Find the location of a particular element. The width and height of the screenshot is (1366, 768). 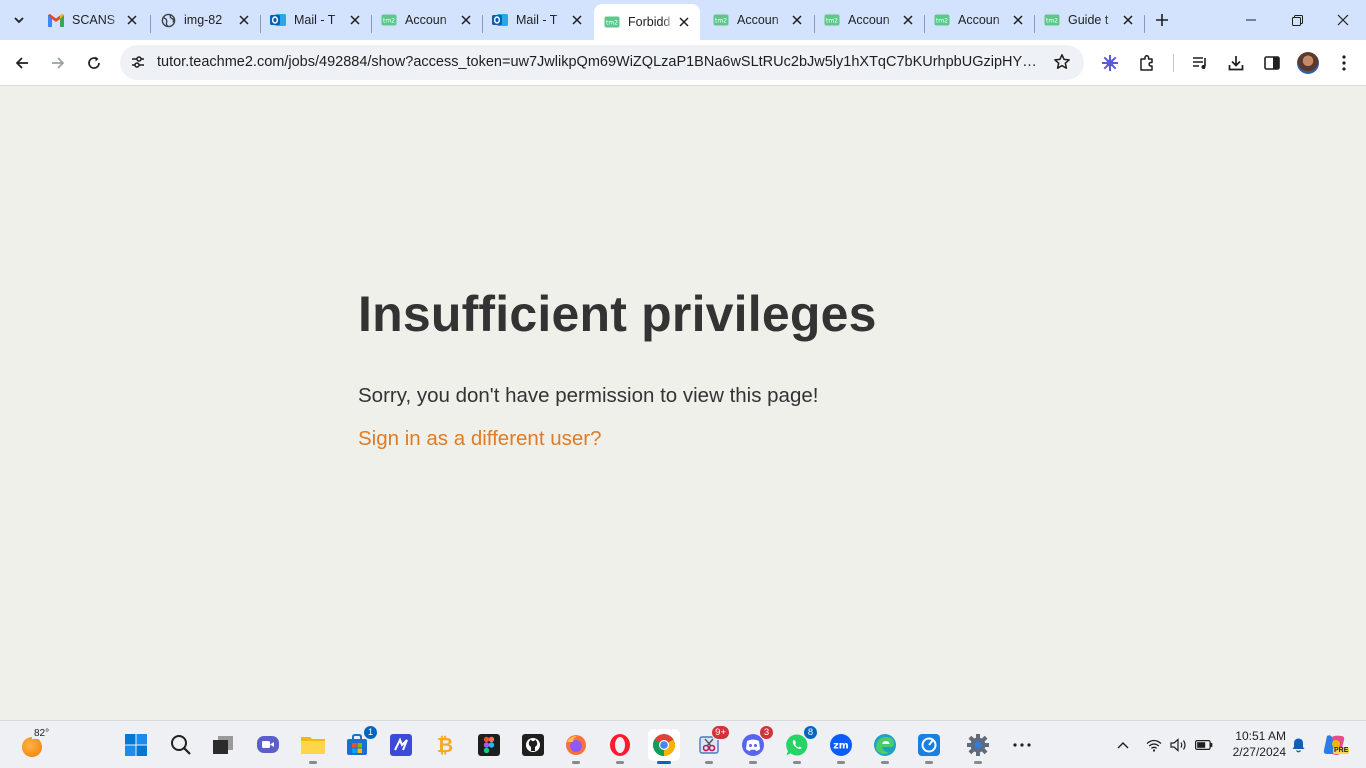

github-icon is located at coordinates (533, 745).